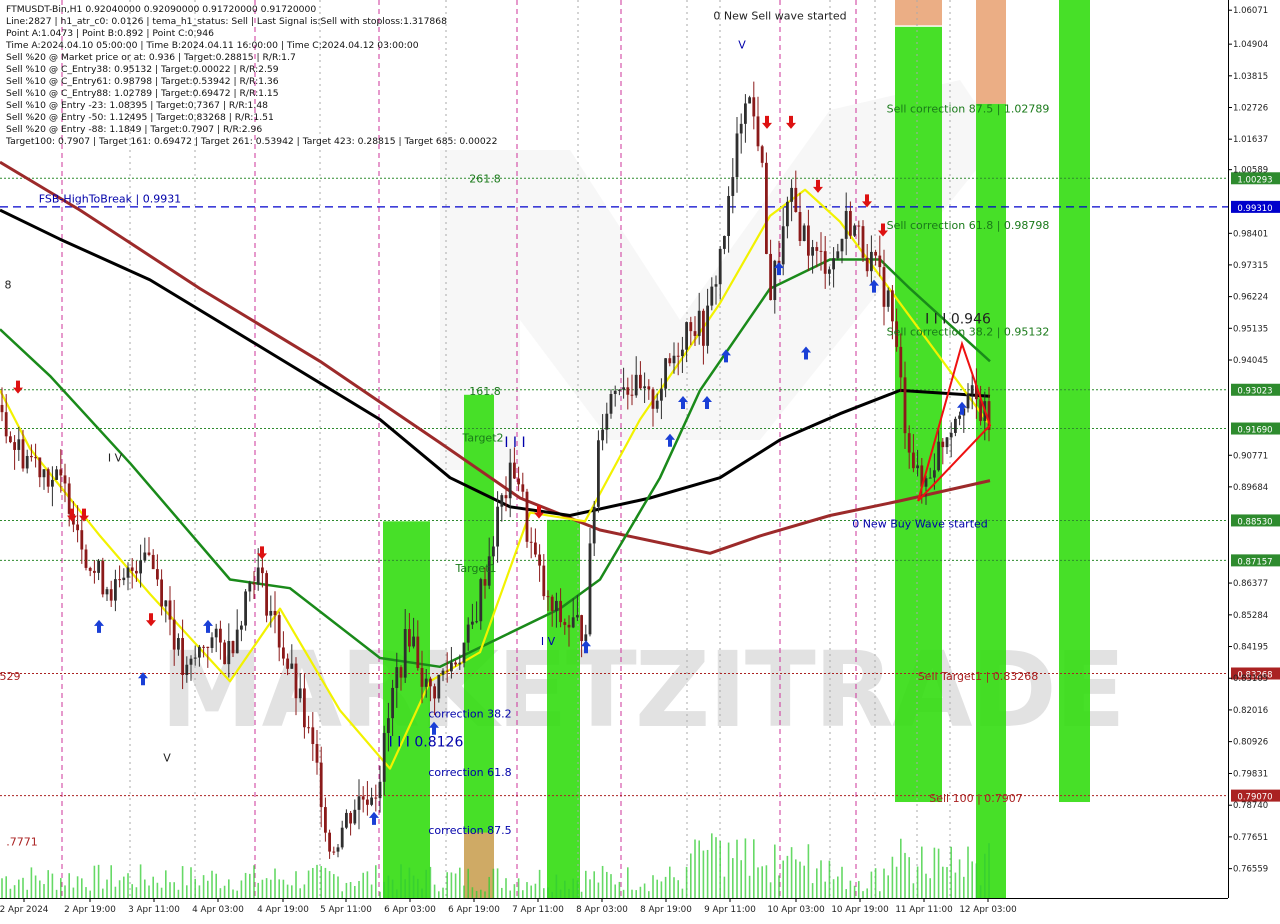  Describe the element at coordinates (1254, 431) in the screenshot. I see `level-label-3: 0.91690` at that location.